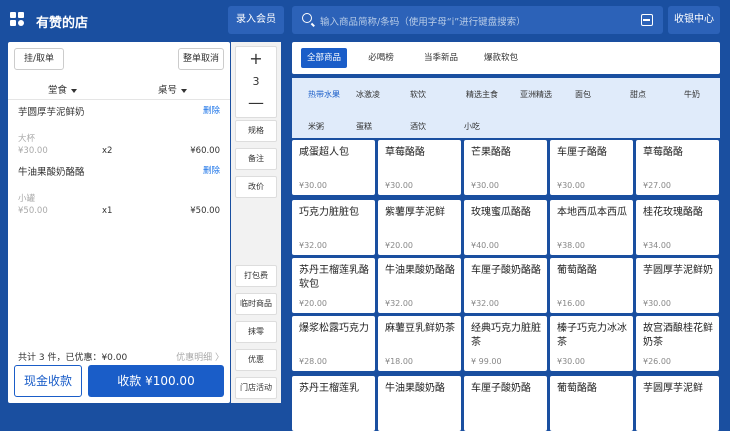 This screenshot has height=431, width=730. What do you see at coordinates (657, 185) in the screenshot?
I see `product-price: ¥27.00` at bounding box center [657, 185].